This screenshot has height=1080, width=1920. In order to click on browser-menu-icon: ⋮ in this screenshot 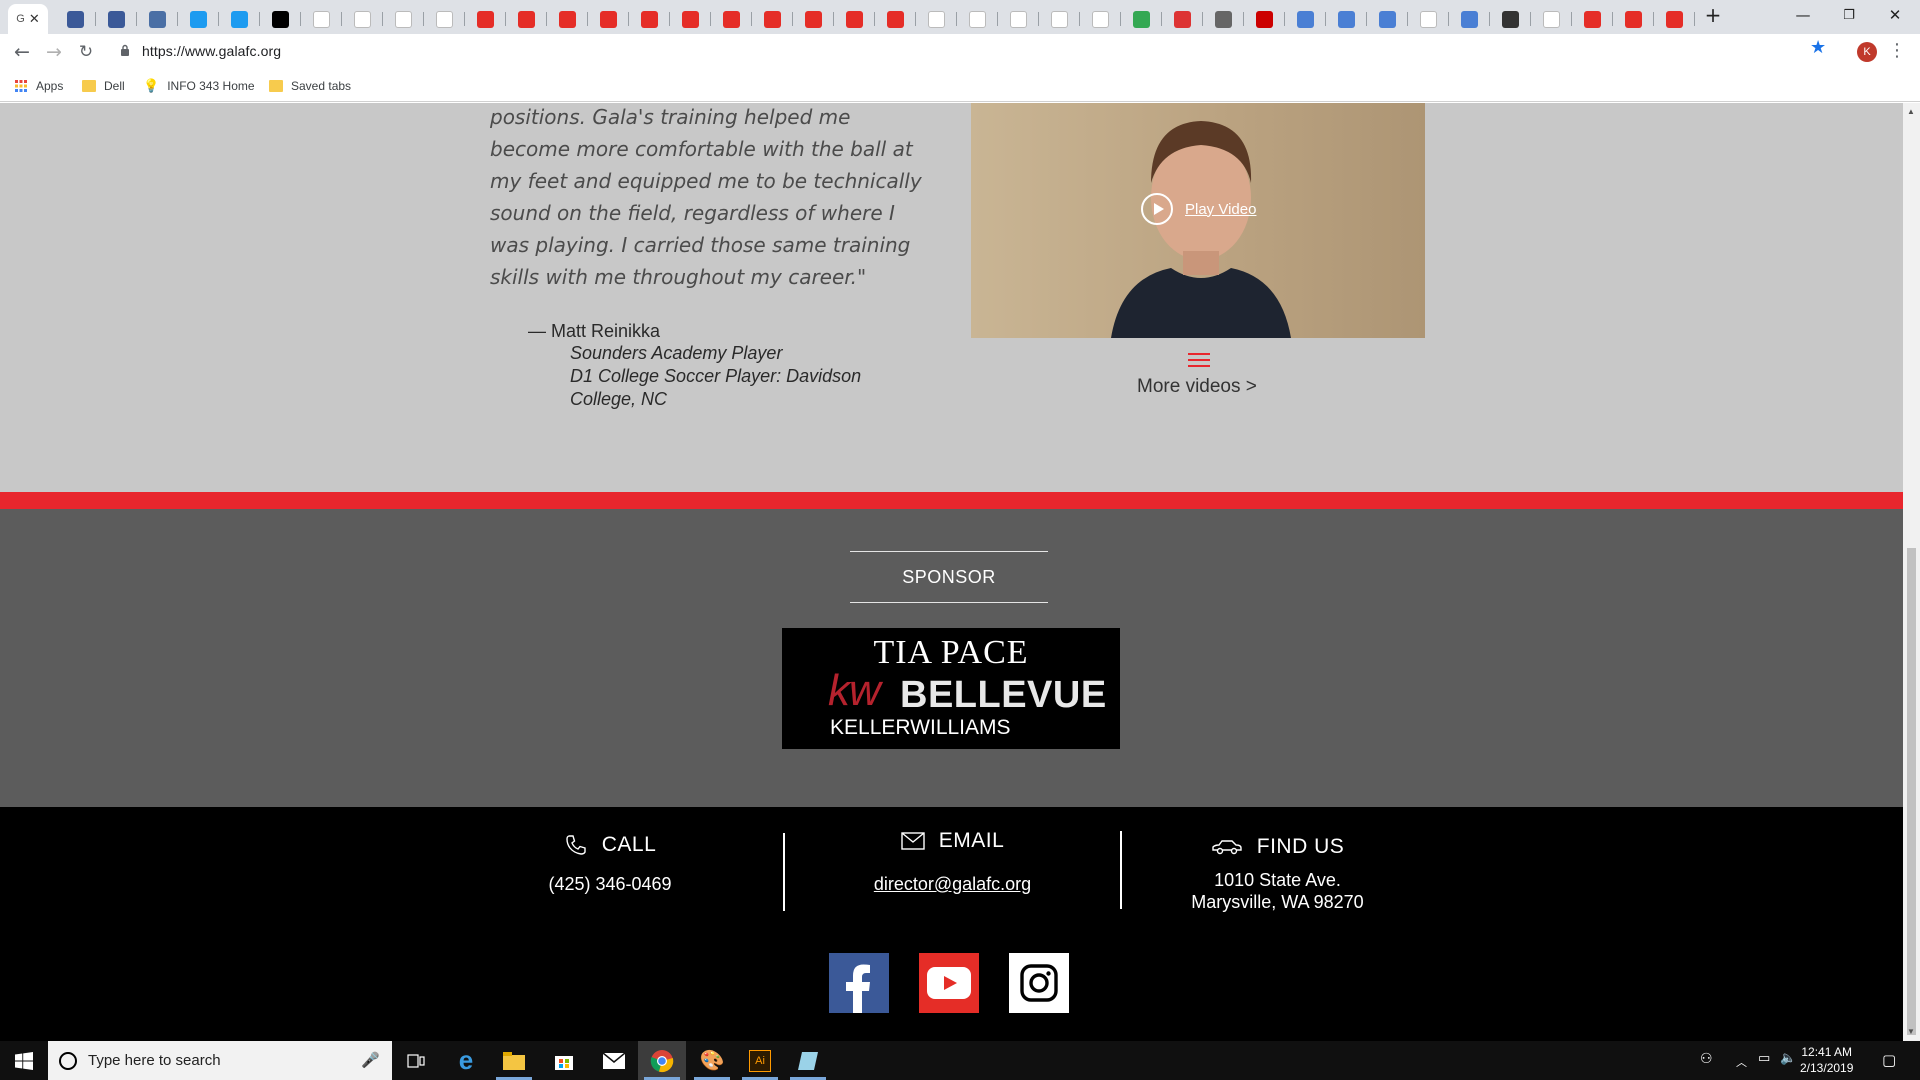, I will do `click(1897, 50)`.